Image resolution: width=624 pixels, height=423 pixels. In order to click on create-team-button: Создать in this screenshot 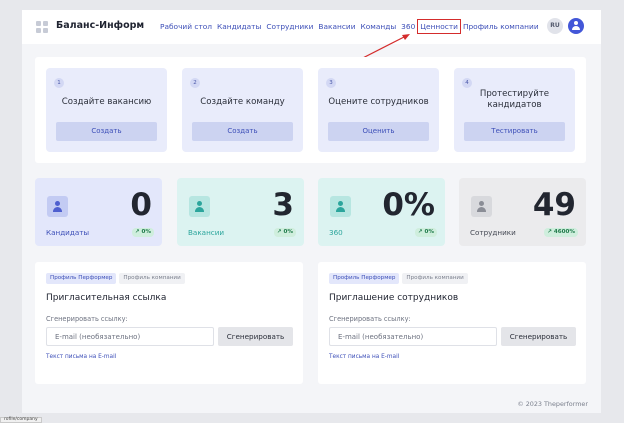, I will do `click(242, 131)`.